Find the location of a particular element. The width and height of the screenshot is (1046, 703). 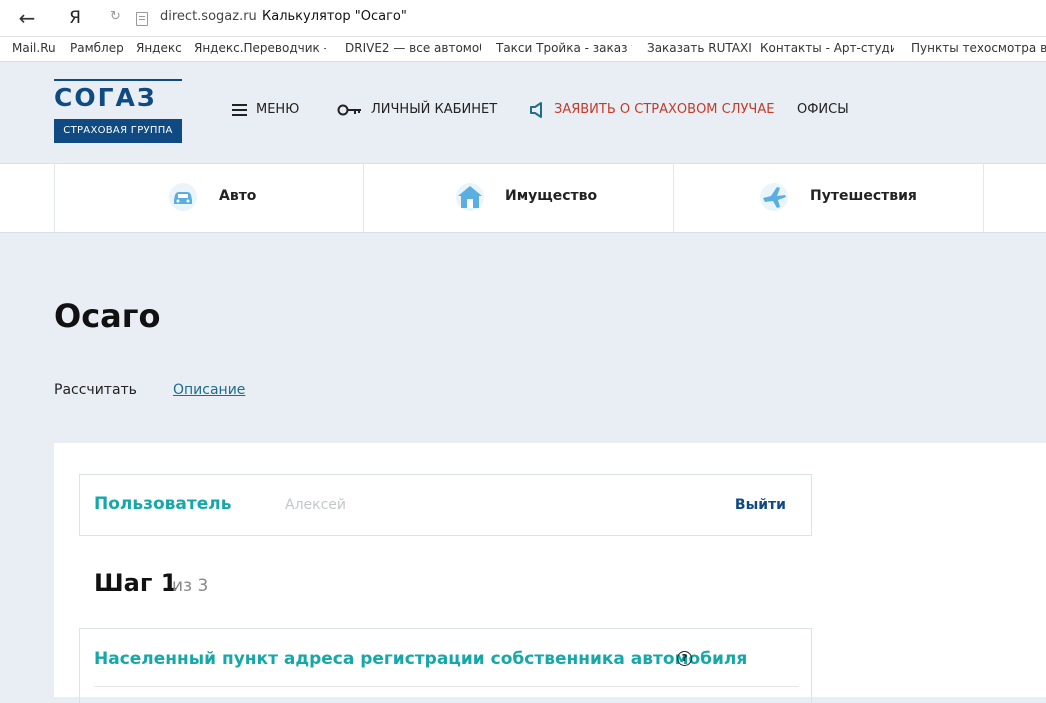

report-case-link: ЗАЯВИТЬ О СТРАХОВОМ СЛУЧАЕ is located at coordinates (651, 110).